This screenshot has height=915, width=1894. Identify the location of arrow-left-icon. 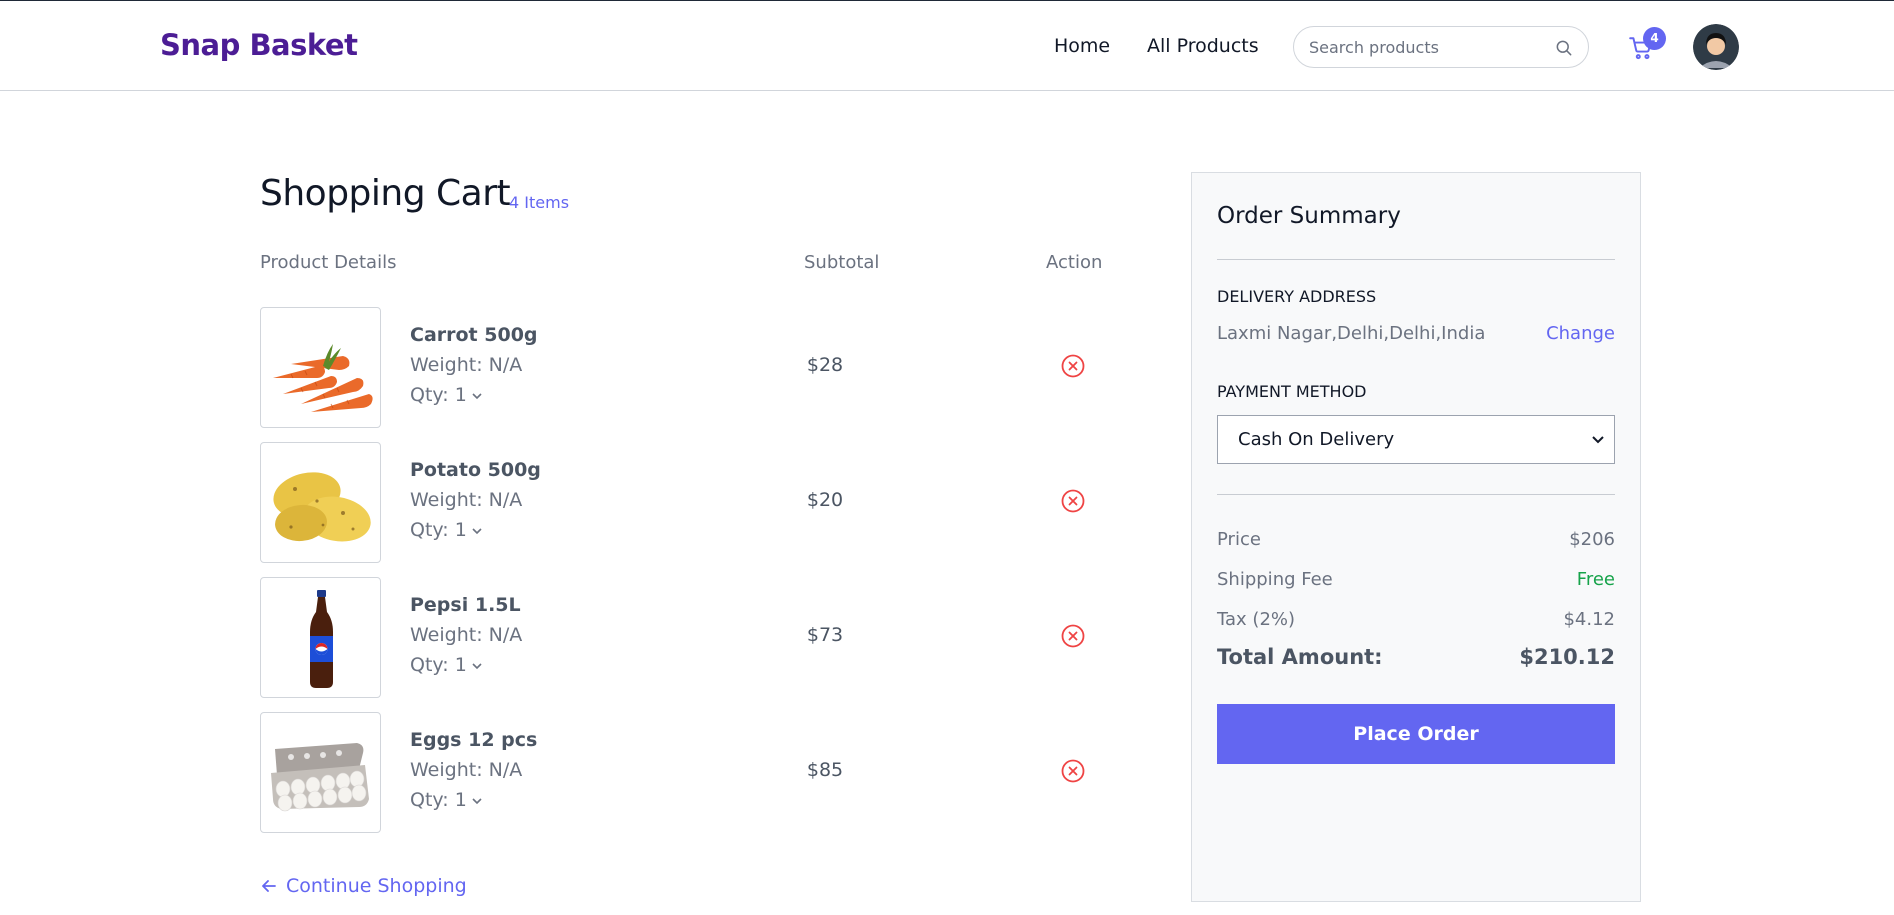
(269, 886).